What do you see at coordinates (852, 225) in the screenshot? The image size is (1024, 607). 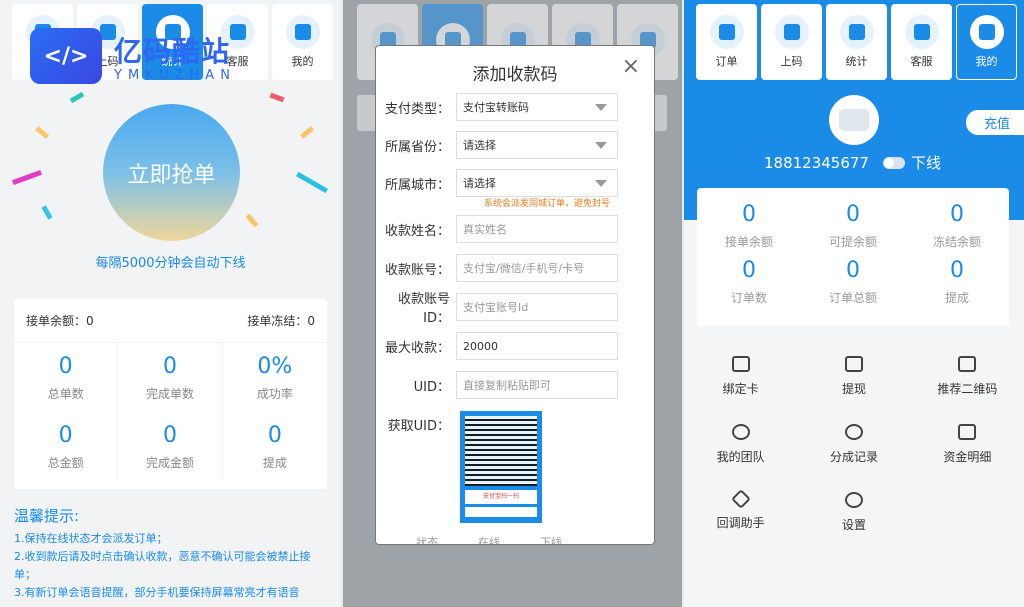 I see `stat-withdrawable: 0 可提余额` at bounding box center [852, 225].